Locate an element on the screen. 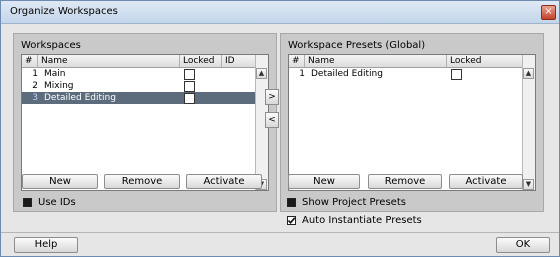 Image resolution: width=560 pixels, height=257 pixels. auto-instantiate-checkbox is located at coordinates (291, 220).